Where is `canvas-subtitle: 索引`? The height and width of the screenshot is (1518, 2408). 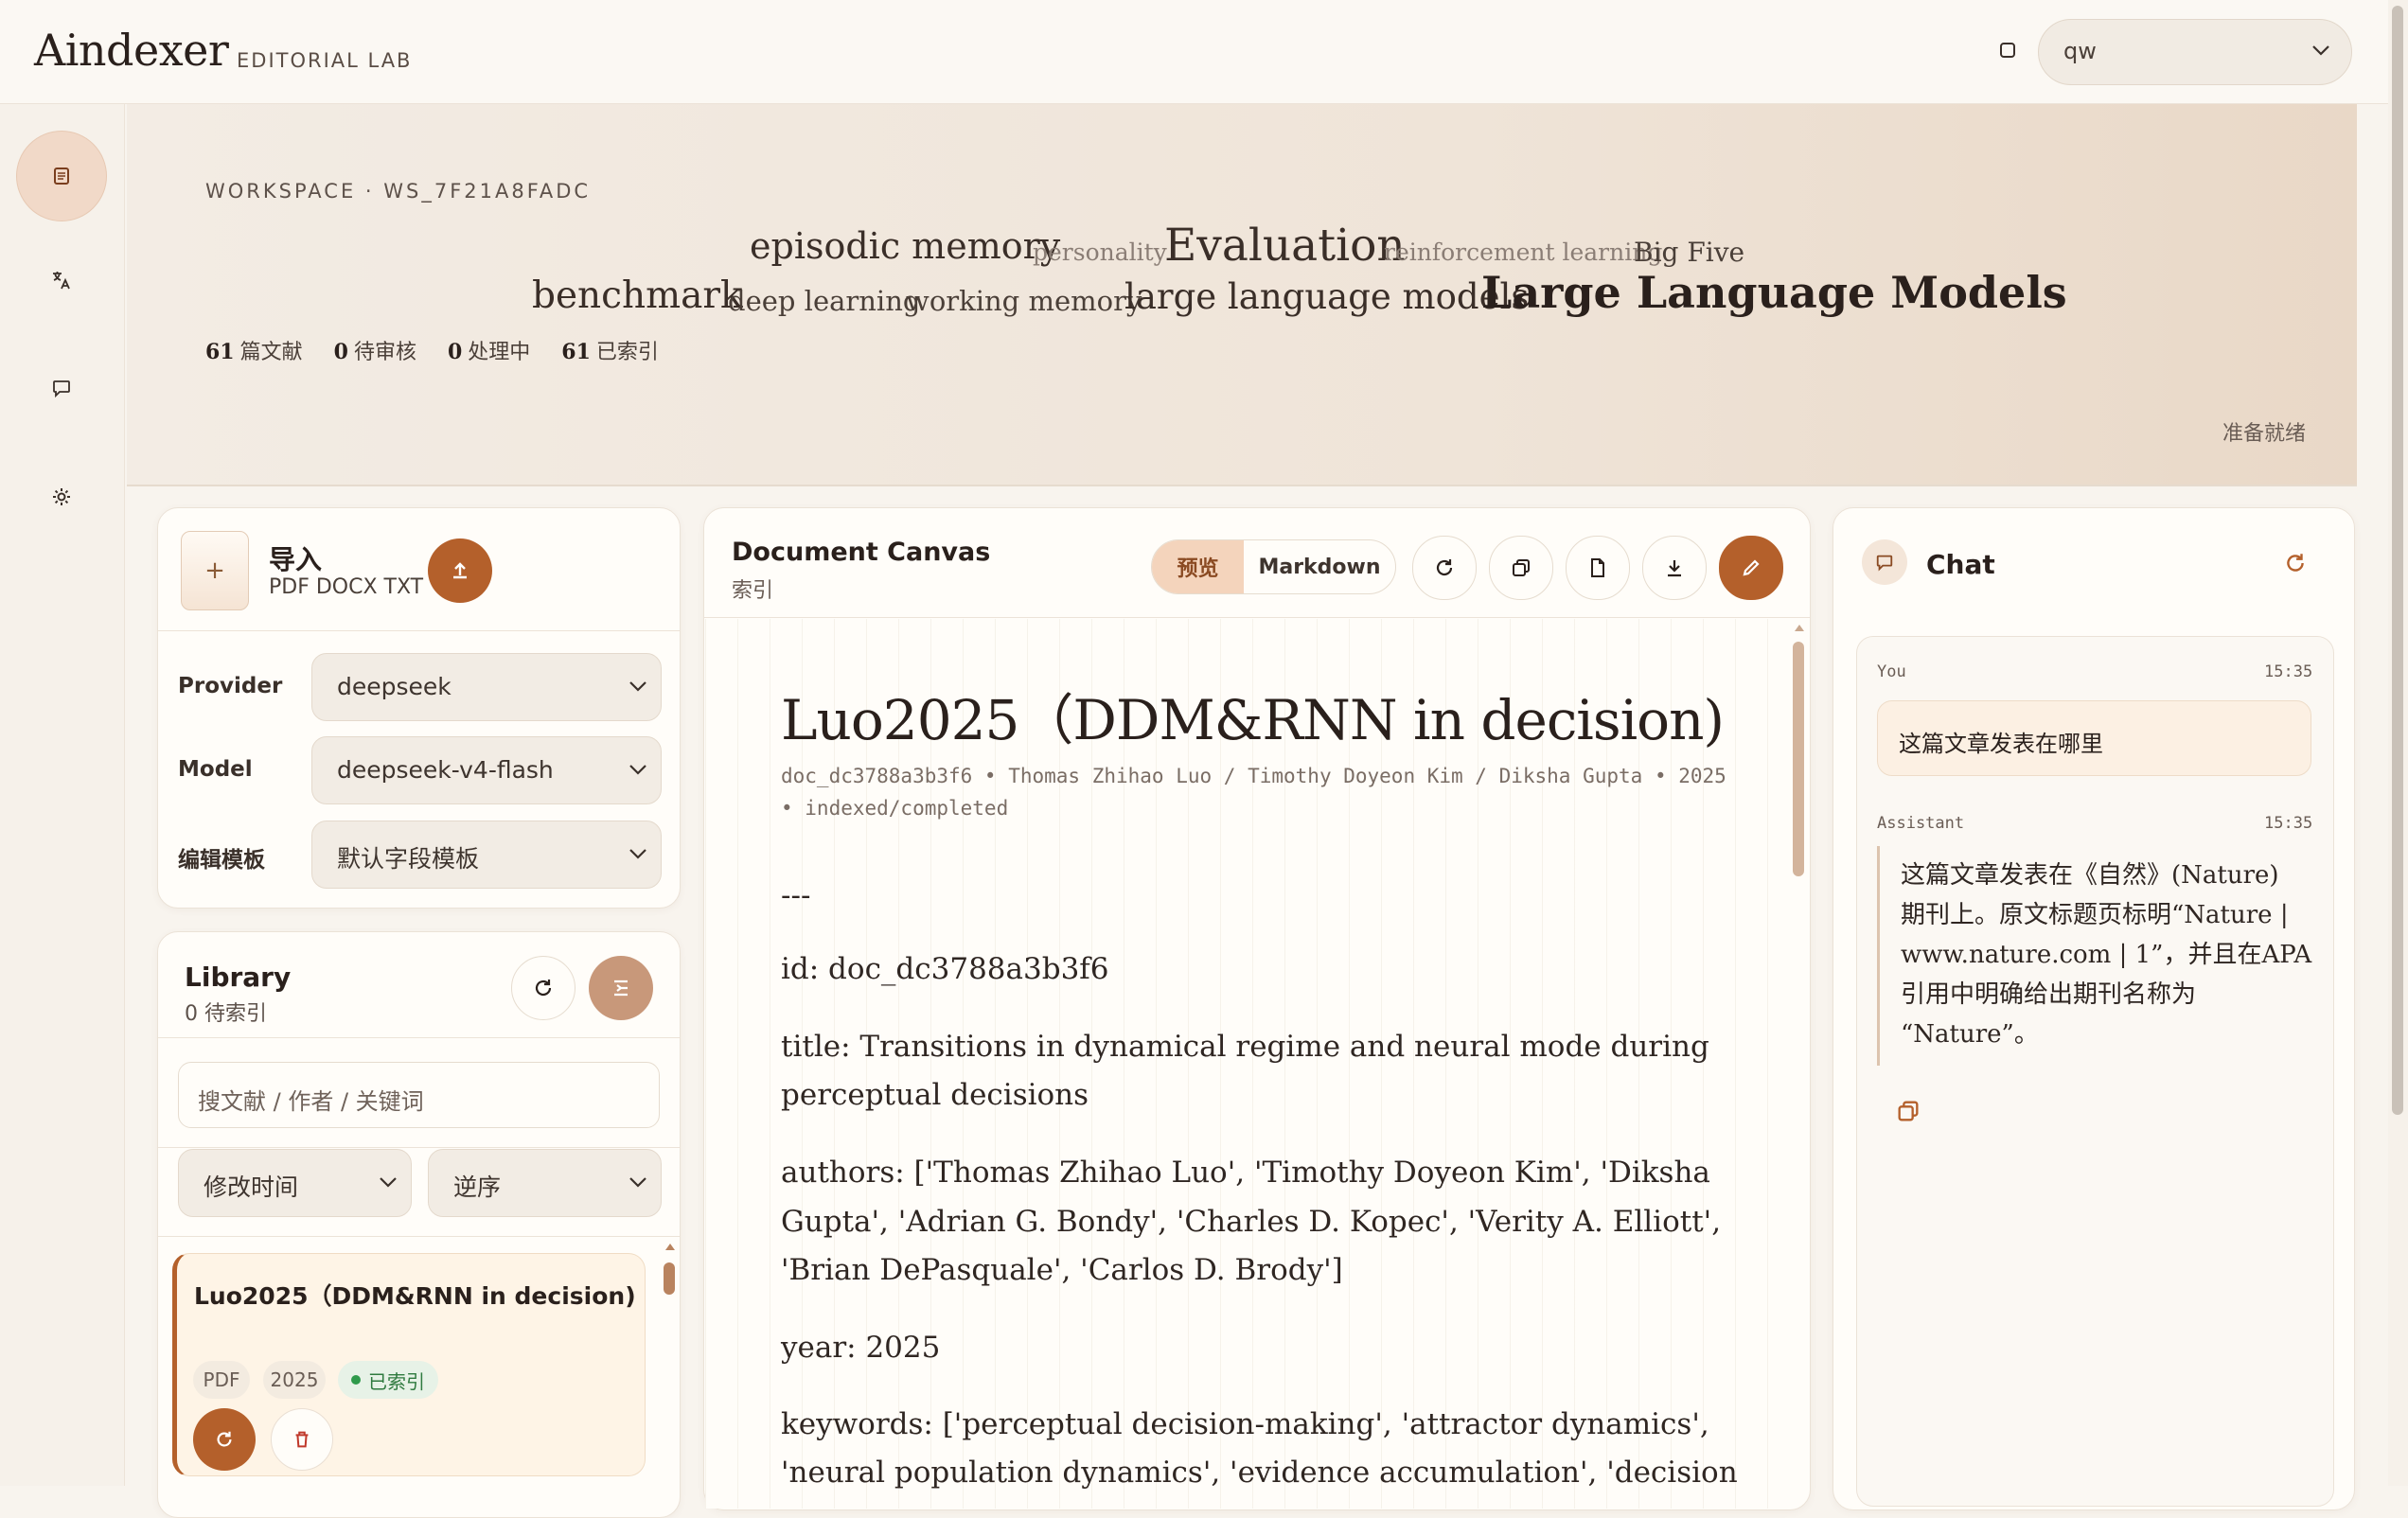 canvas-subtitle: 索引 is located at coordinates (753, 591).